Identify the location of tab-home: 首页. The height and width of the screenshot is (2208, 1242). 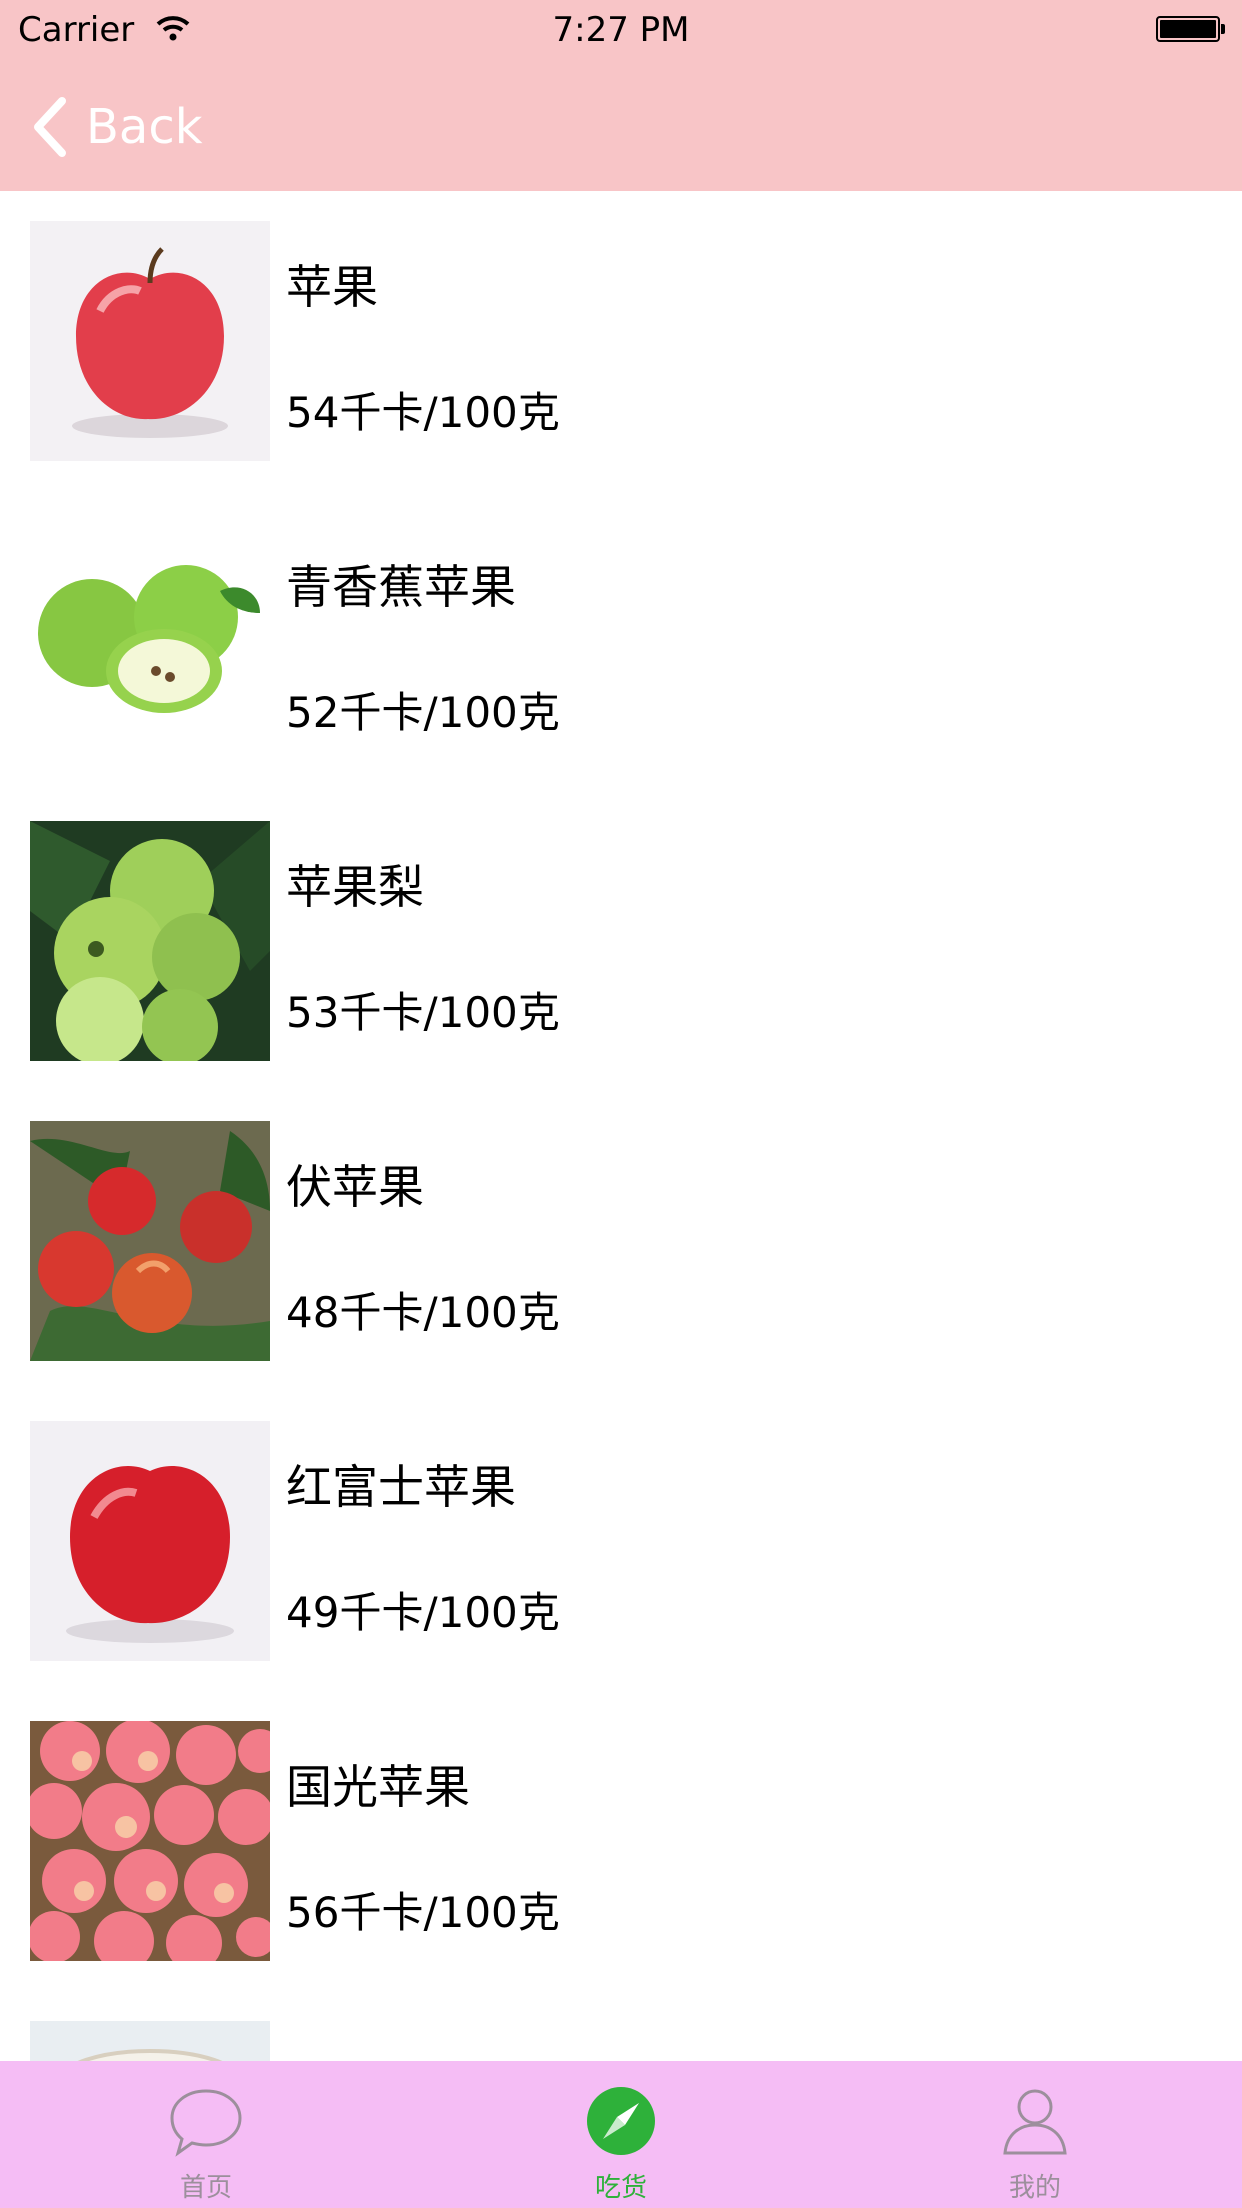
(206, 2134).